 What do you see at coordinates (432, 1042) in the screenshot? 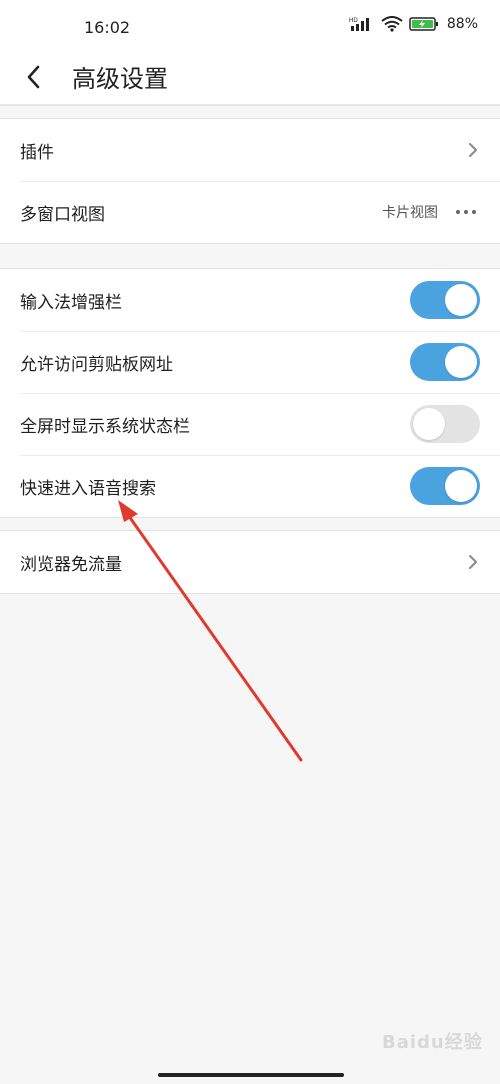
I see `watermark-logo: Baidu经验` at bounding box center [432, 1042].